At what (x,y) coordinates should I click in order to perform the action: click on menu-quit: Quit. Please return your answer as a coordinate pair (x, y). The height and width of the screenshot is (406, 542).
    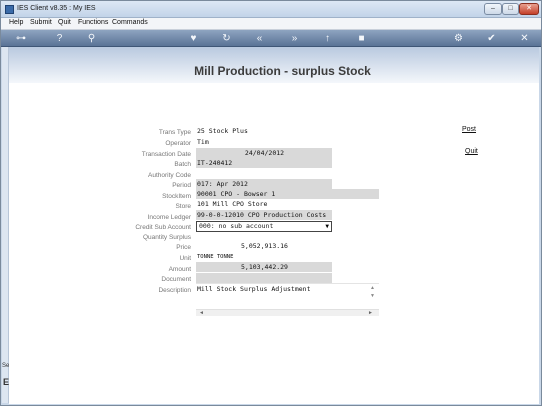
    Looking at the image, I should click on (64, 22).